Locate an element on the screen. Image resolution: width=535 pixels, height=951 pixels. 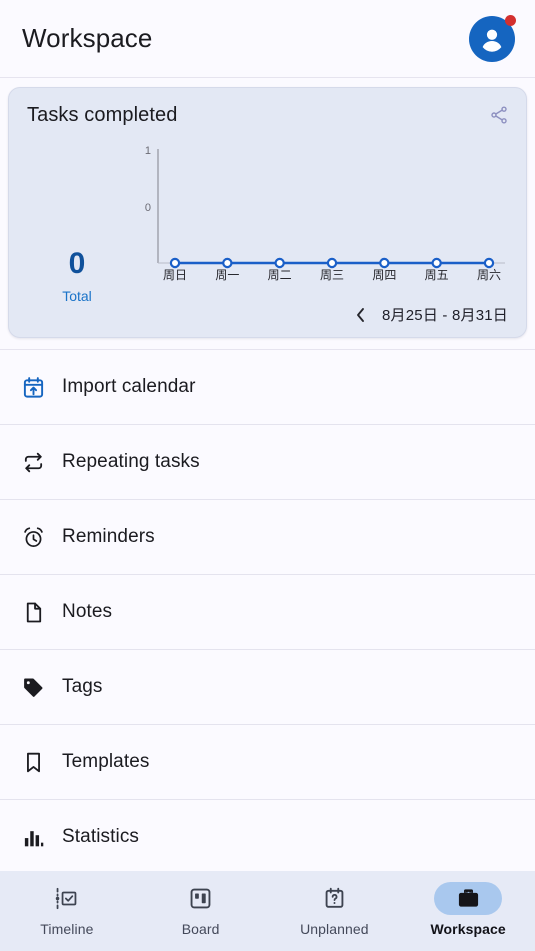
list-item-label: Templates is located at coordinates (106, 761).